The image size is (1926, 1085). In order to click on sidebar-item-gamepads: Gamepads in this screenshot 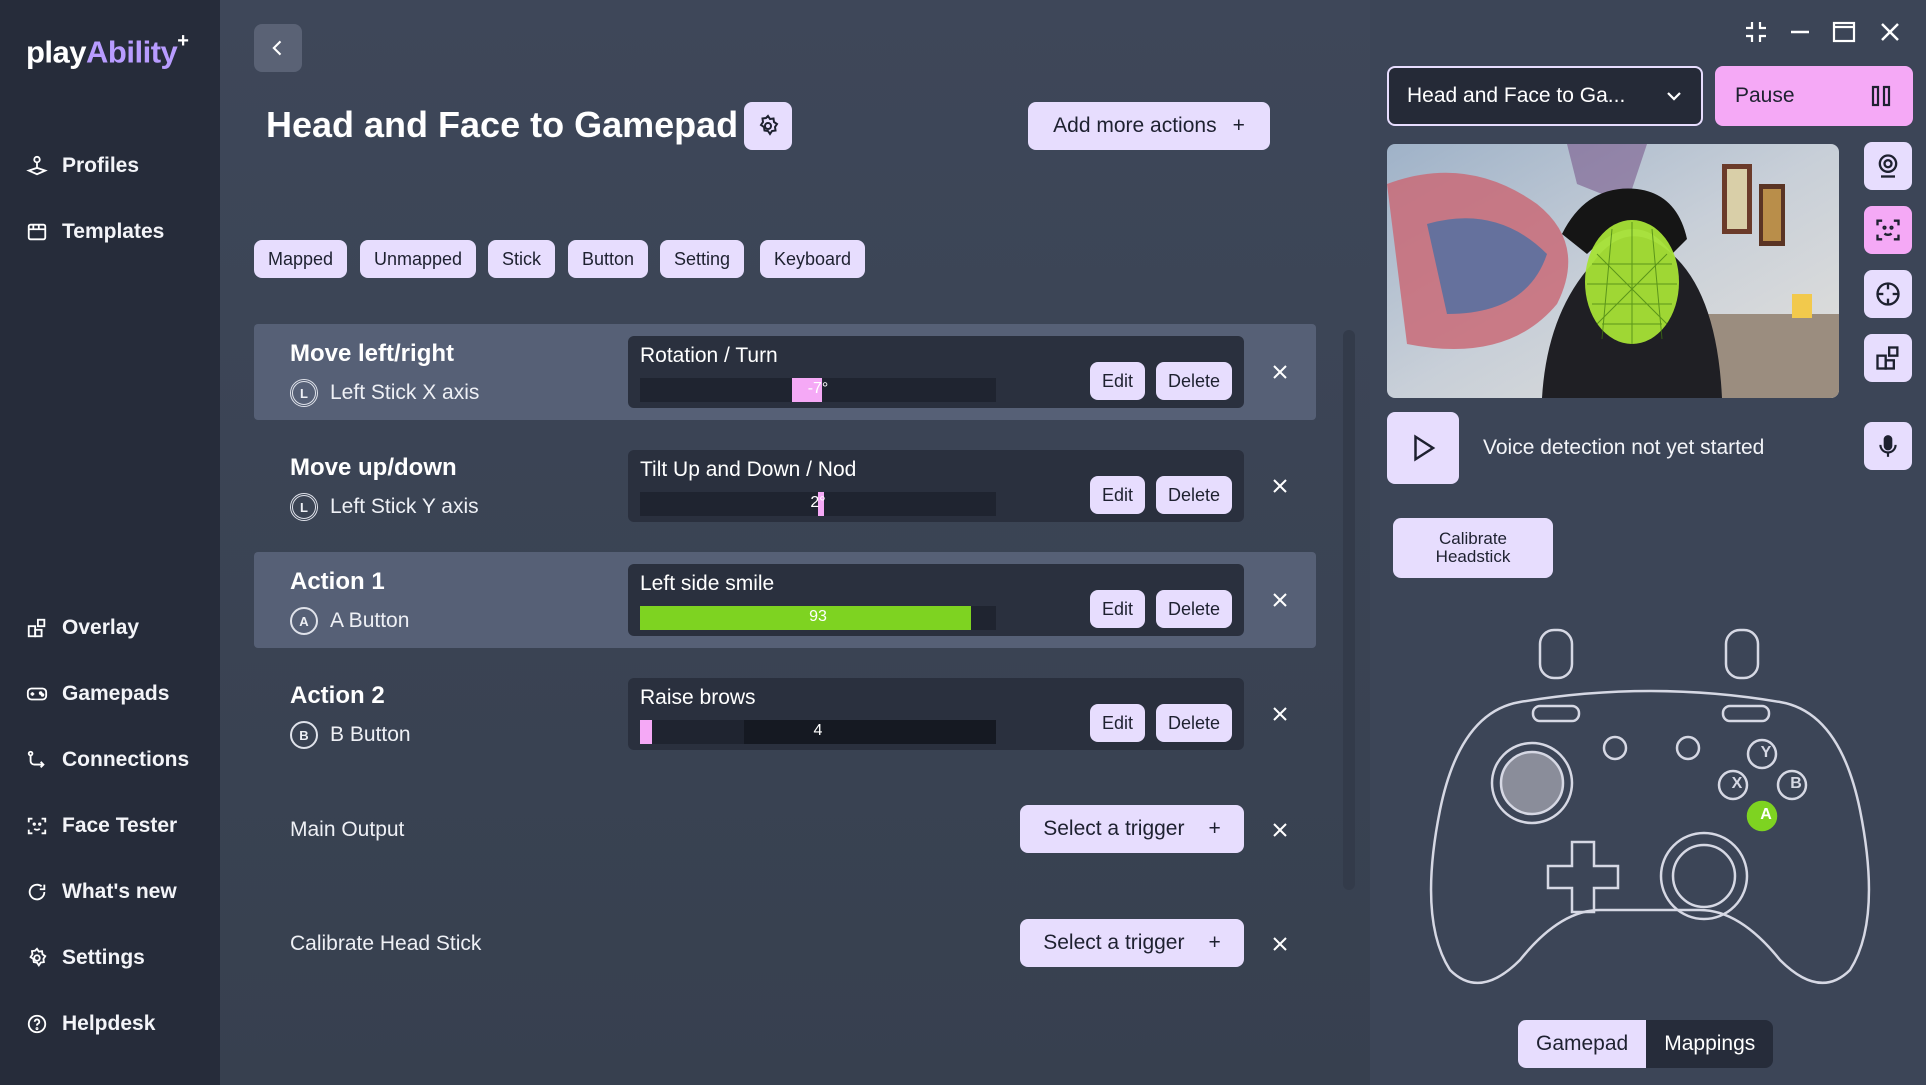, I will do `click(116, 694)`.